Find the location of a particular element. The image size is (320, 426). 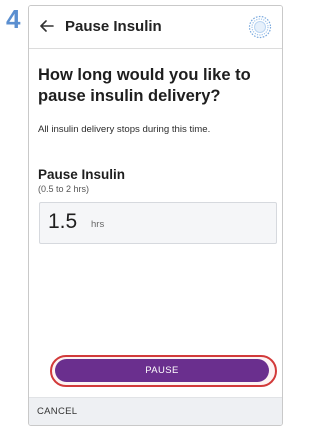

bottom-action-bar: CANCEL is located at coordinates (155, 411).